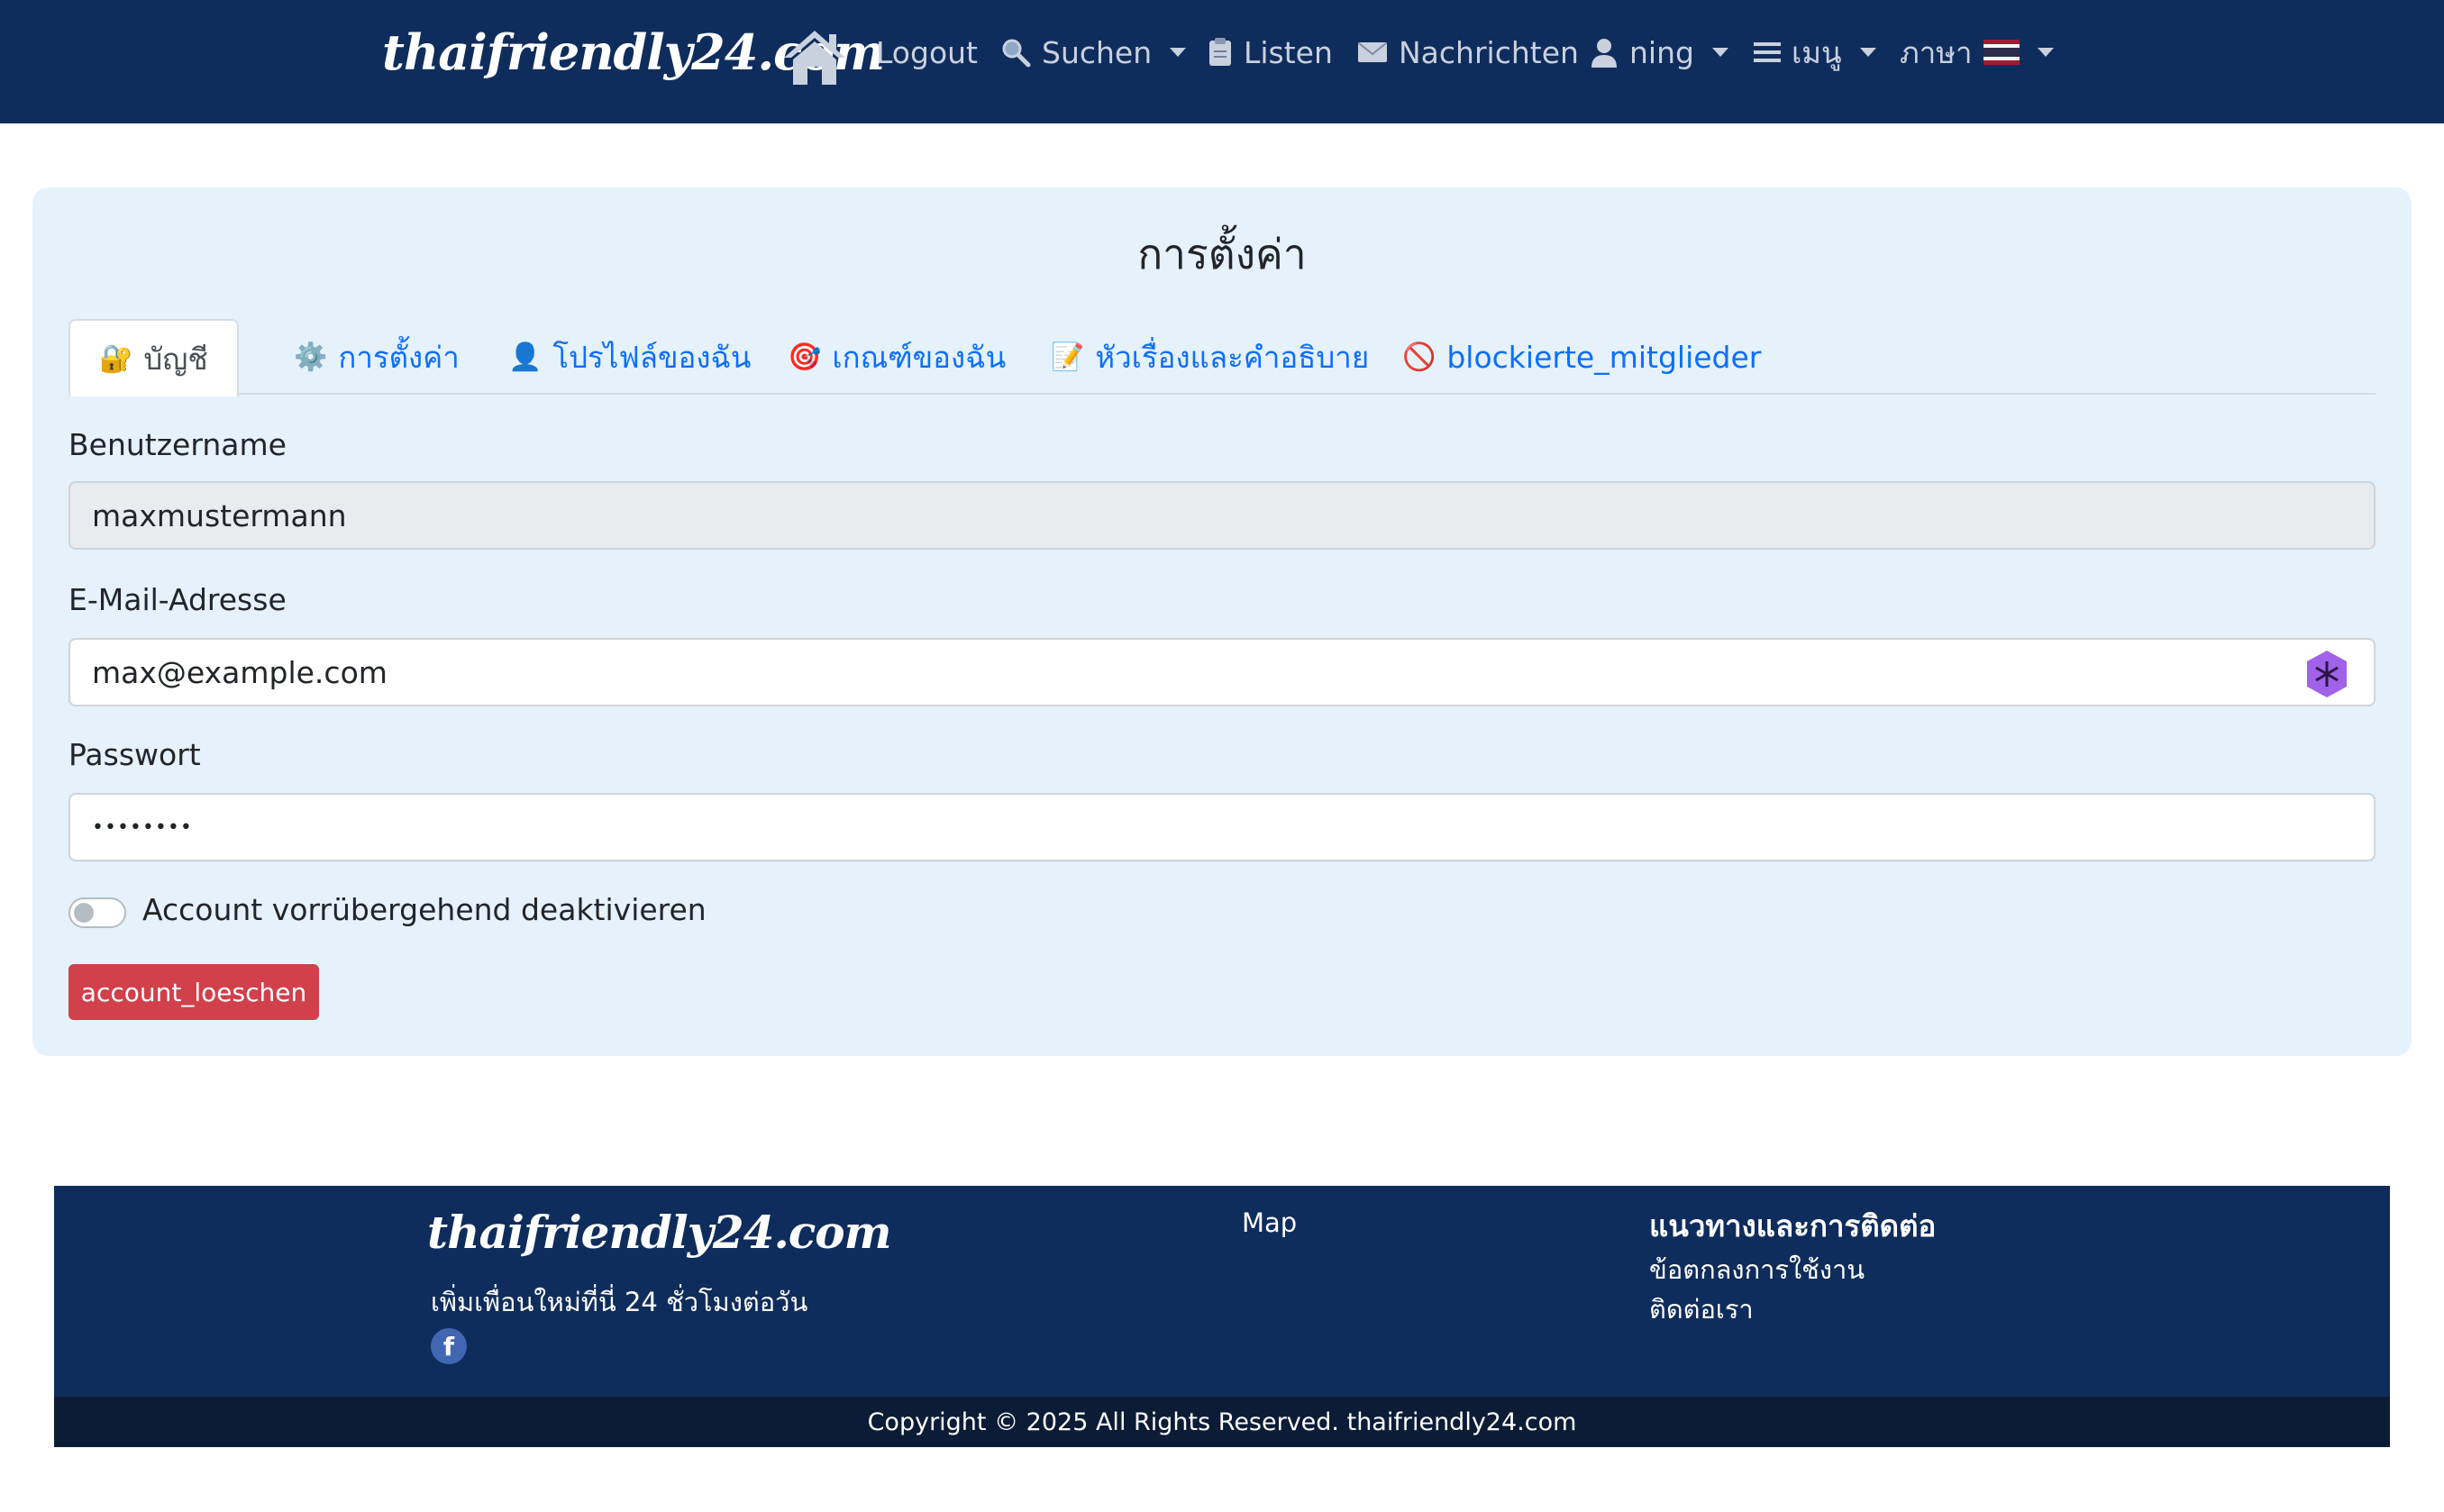 This screenshot has height=1512, width=2444. What do you see at coordinates (449, 1346) in the screenshot?
I see `facebook-icon: f` at bounding box center [449, 1346].